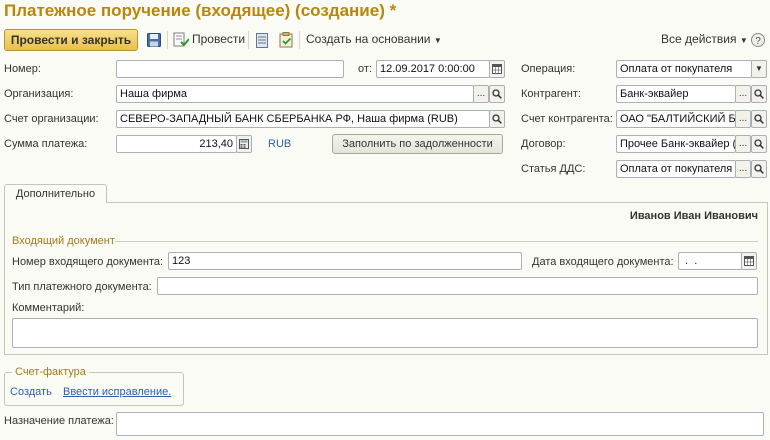 The height and width of the screenshot is (440, 770). Describe the element at coordinates (262, 40) in the screenshot. I see `journal-icon` at that location.